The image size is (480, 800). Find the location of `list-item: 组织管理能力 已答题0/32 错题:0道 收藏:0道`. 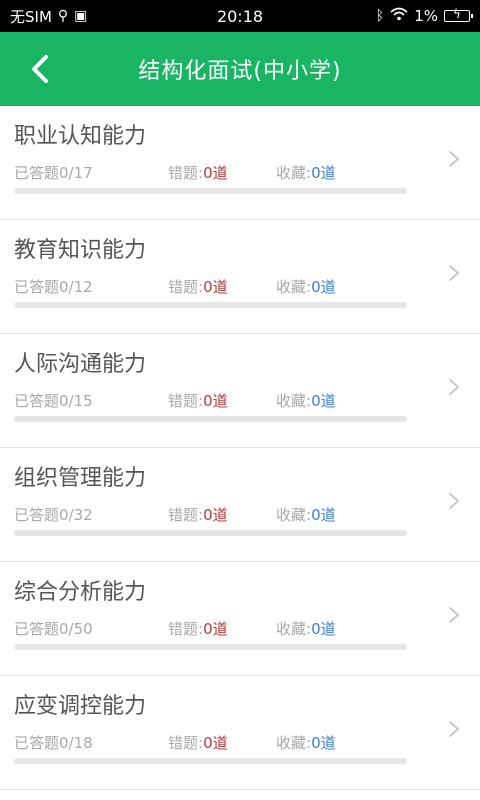

list-item: 组织管理能力 已答题0/32 错题:0道 收藏:0道 is located at coordinates (240, 505).